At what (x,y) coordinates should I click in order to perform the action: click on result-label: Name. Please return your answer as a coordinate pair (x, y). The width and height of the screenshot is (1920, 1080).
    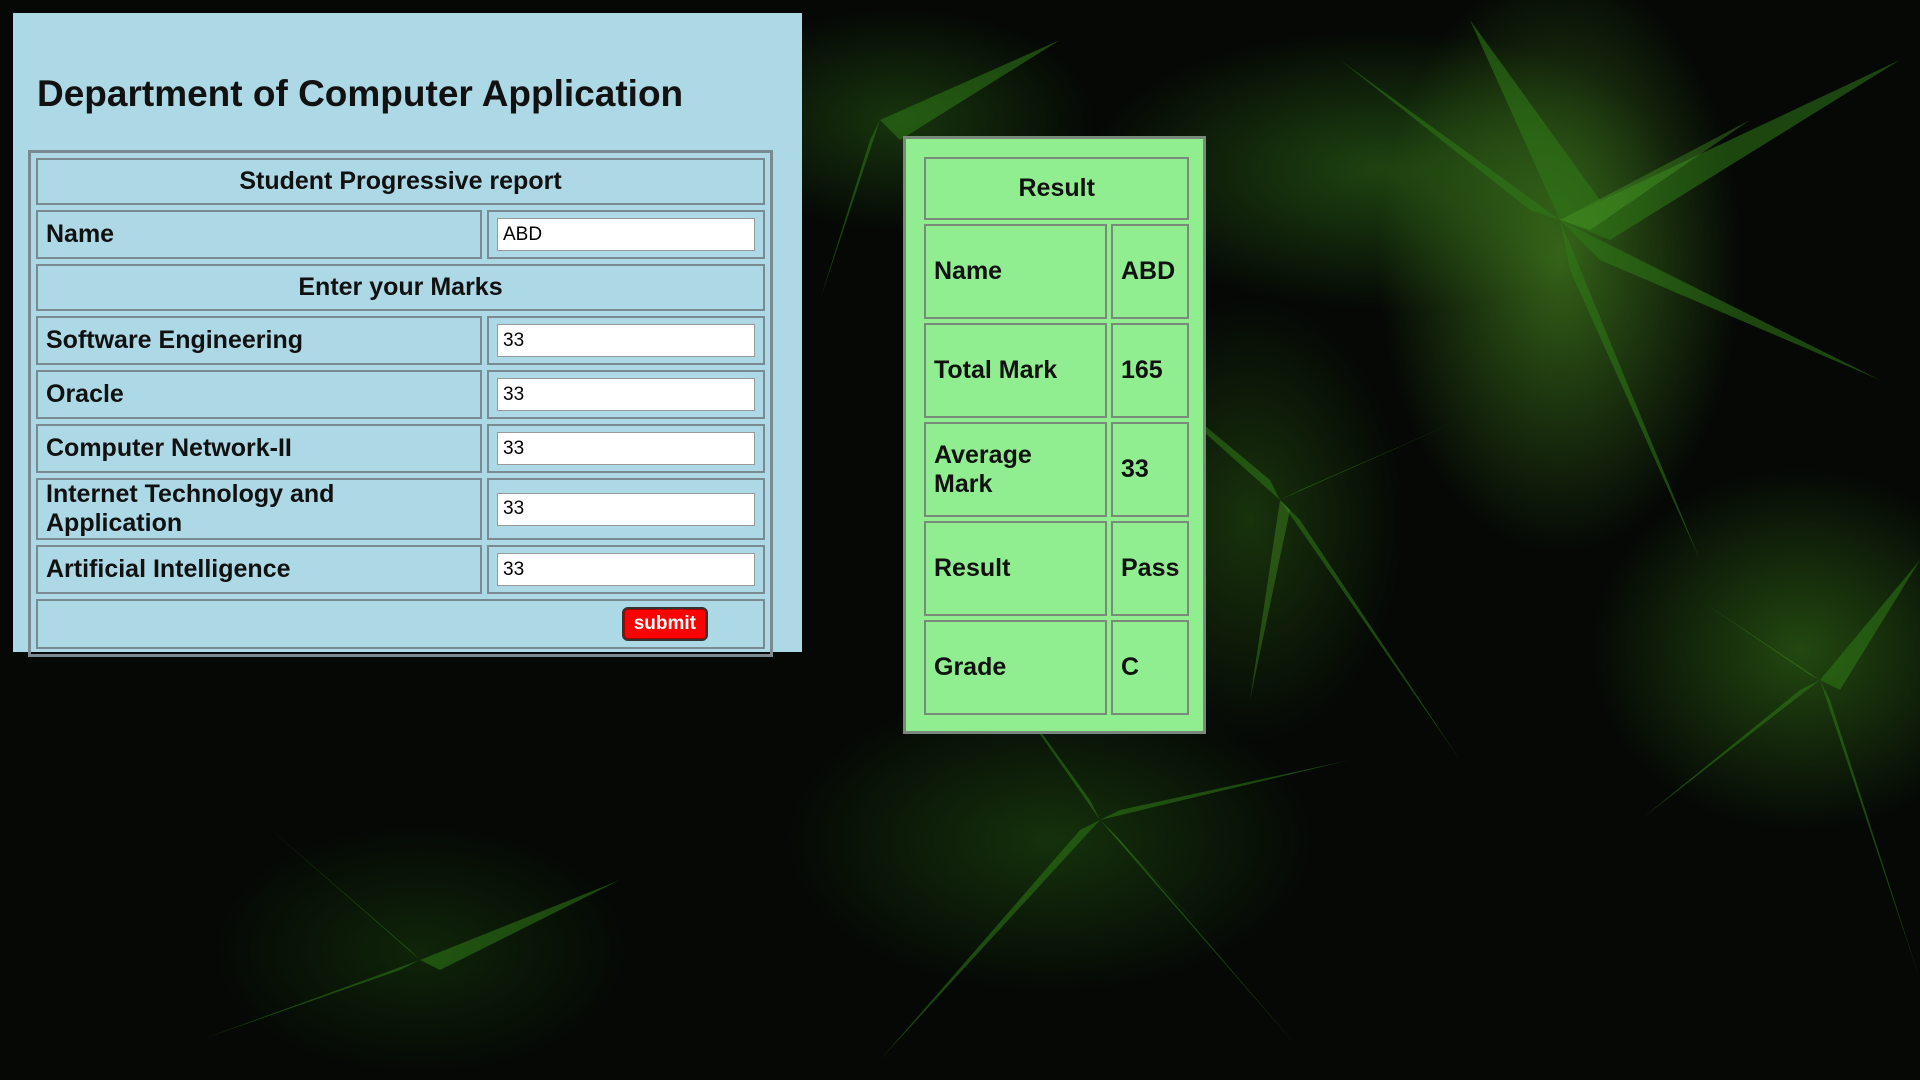
    Looking at the image, I should click on (1015, 271).